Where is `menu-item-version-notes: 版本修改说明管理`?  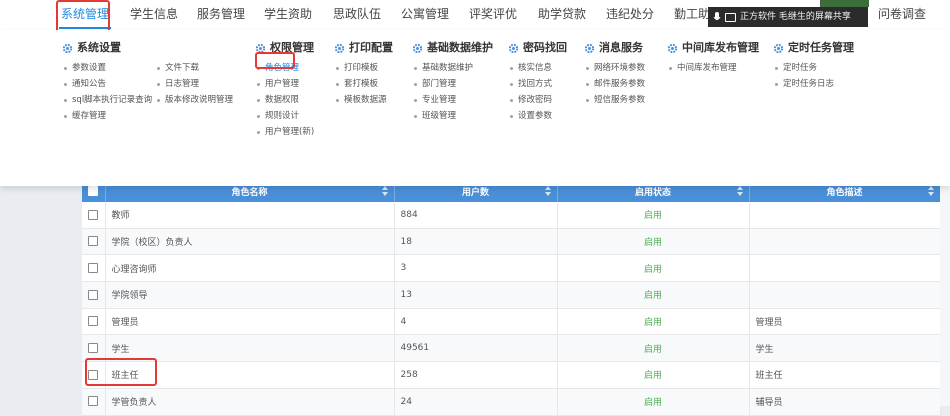 menu-item-version-notes: 版本修改说明管理 is located at coordinates (194, 100).